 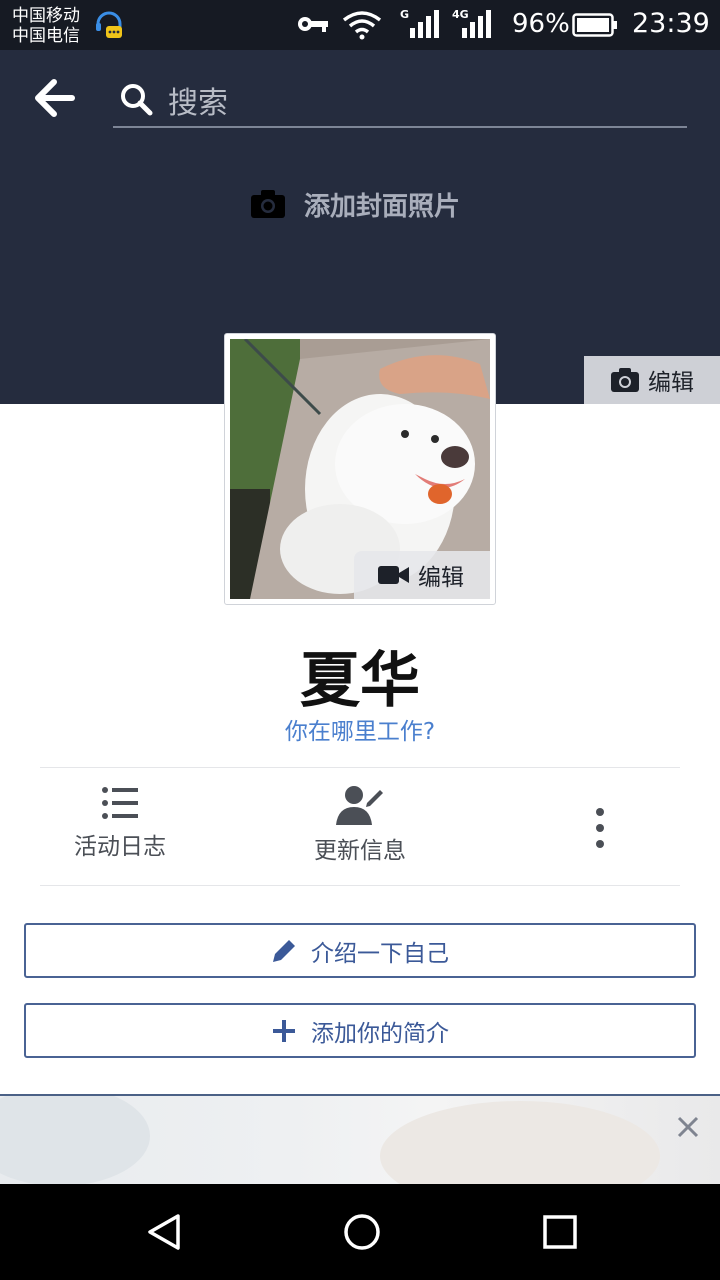 I want to click on activity-log-label: 活动日志, so click(x=120, y=847).